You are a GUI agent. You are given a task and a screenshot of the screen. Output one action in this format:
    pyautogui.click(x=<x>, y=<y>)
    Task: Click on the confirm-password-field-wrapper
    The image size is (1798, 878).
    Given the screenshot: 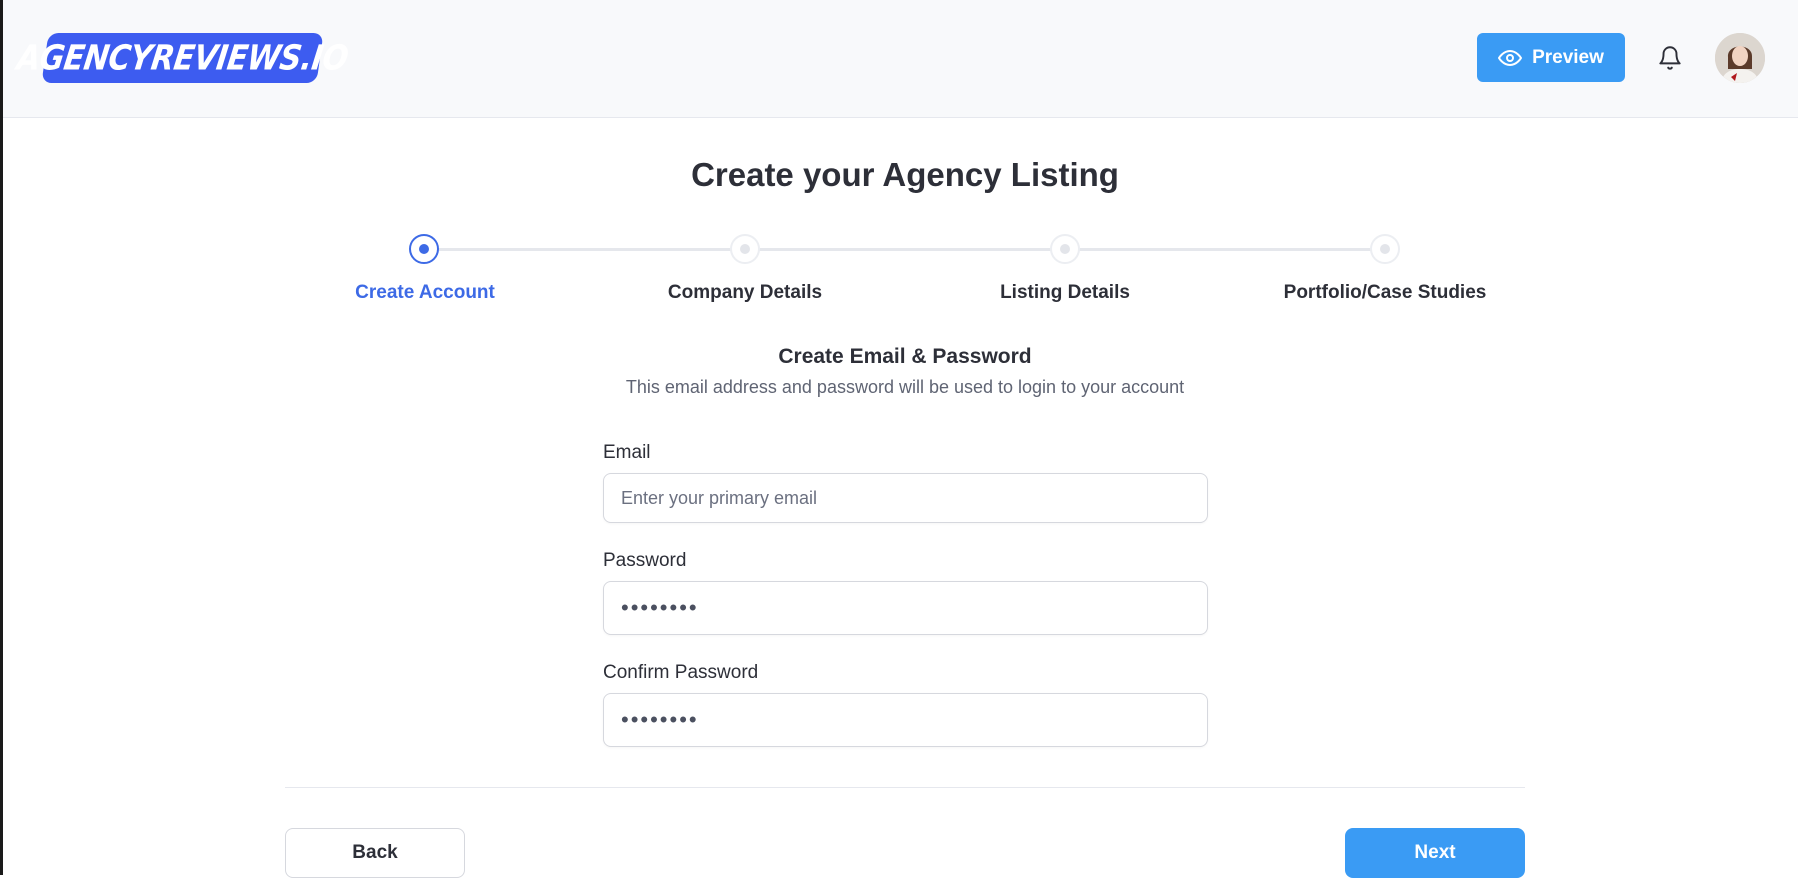 What is the action you would take?
    pyautogui.click(x=905, y=720)
    